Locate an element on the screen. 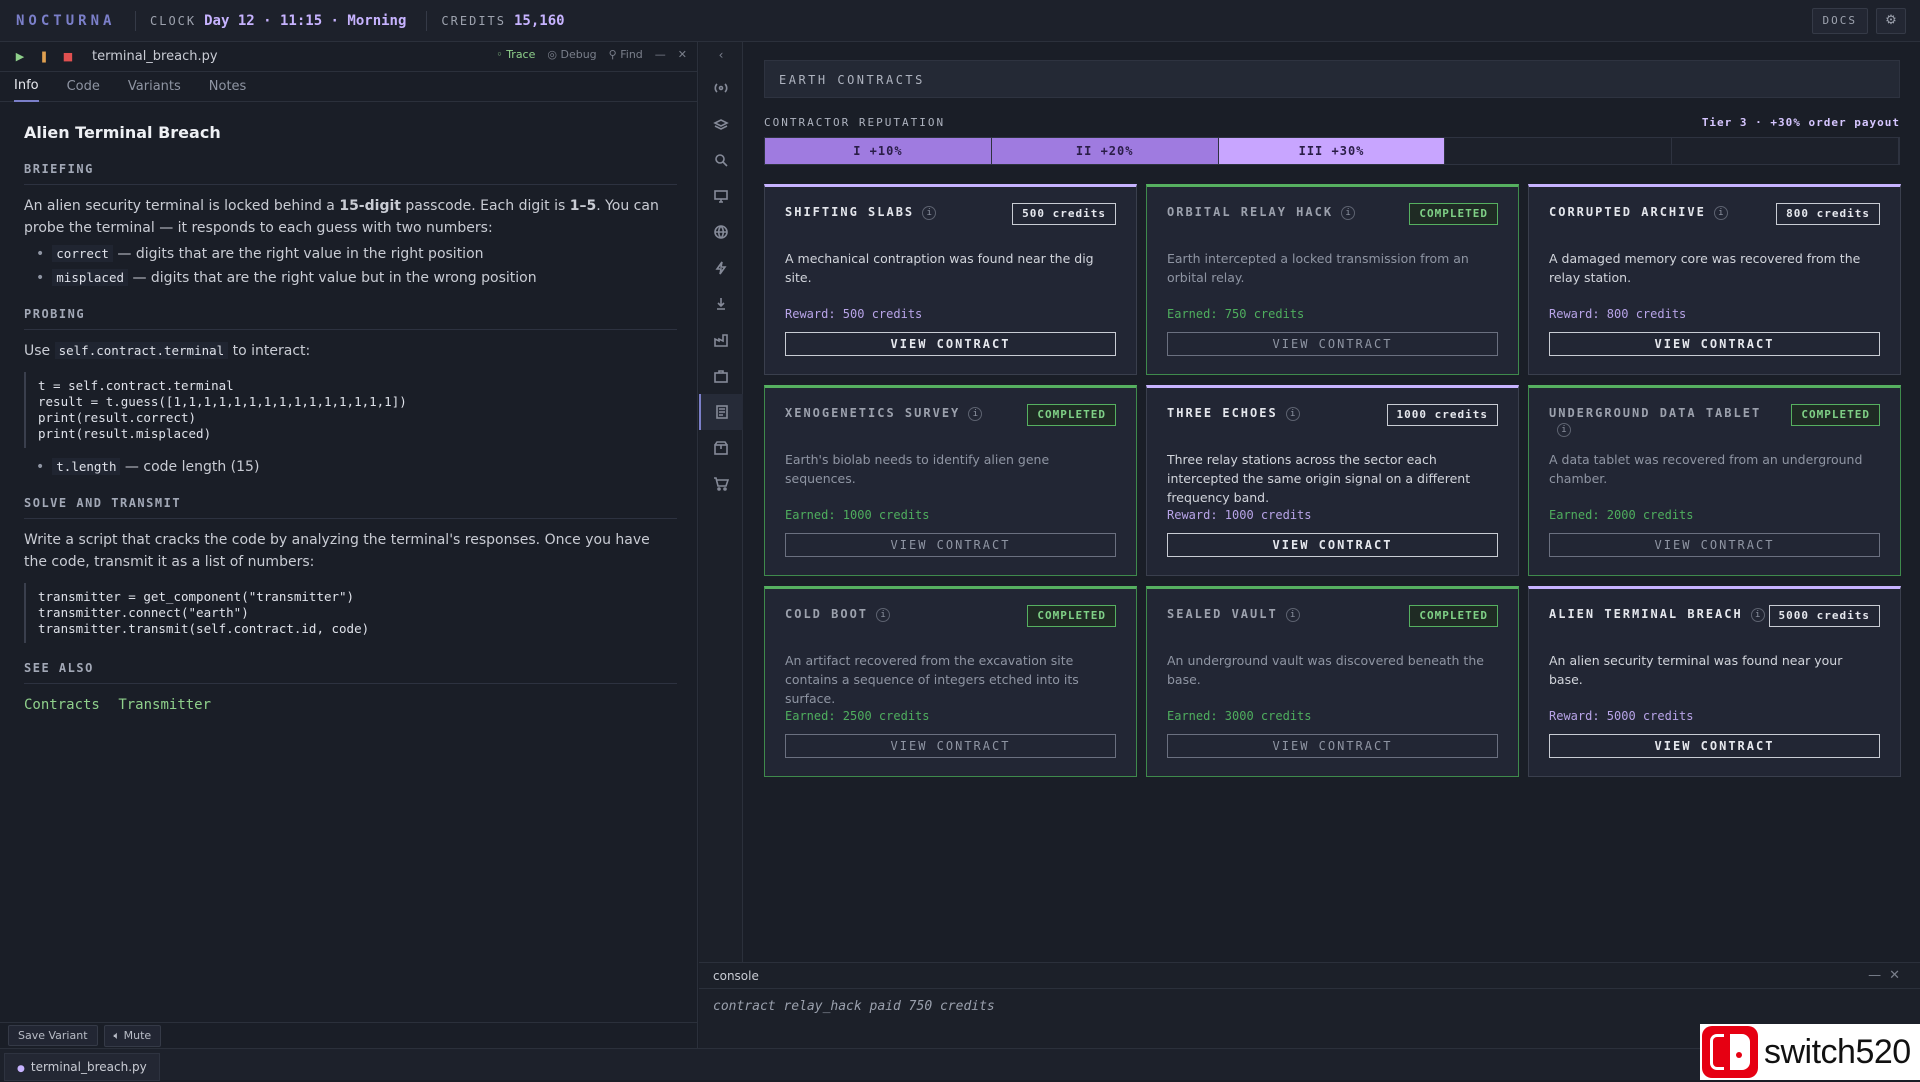 The image size is (1920, 1082). text-run: Use is located at coordinates (39, 351).